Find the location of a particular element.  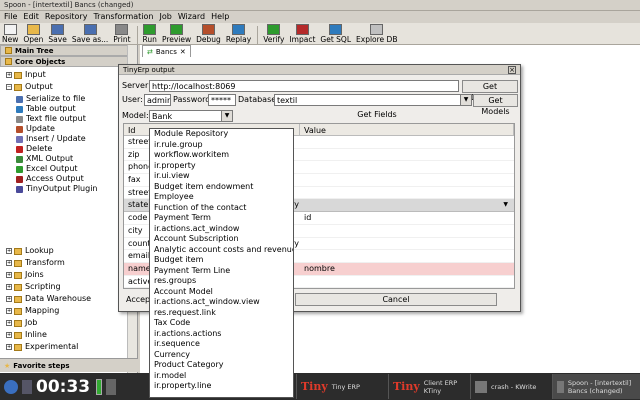

tree-item: Insert / Update is located at coordinates (68, 139).